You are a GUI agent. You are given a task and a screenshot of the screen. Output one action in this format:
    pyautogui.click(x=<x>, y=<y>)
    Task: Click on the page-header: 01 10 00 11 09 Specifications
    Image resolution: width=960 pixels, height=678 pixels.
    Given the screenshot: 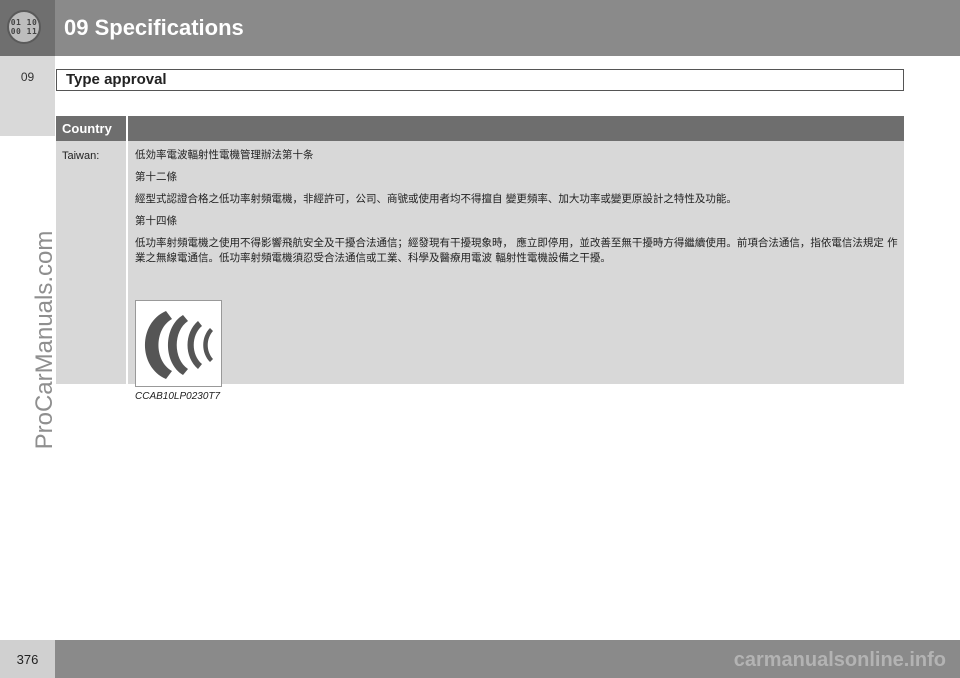 What is the action you would take?
    pyautogui.click(x=480, y=28)
    